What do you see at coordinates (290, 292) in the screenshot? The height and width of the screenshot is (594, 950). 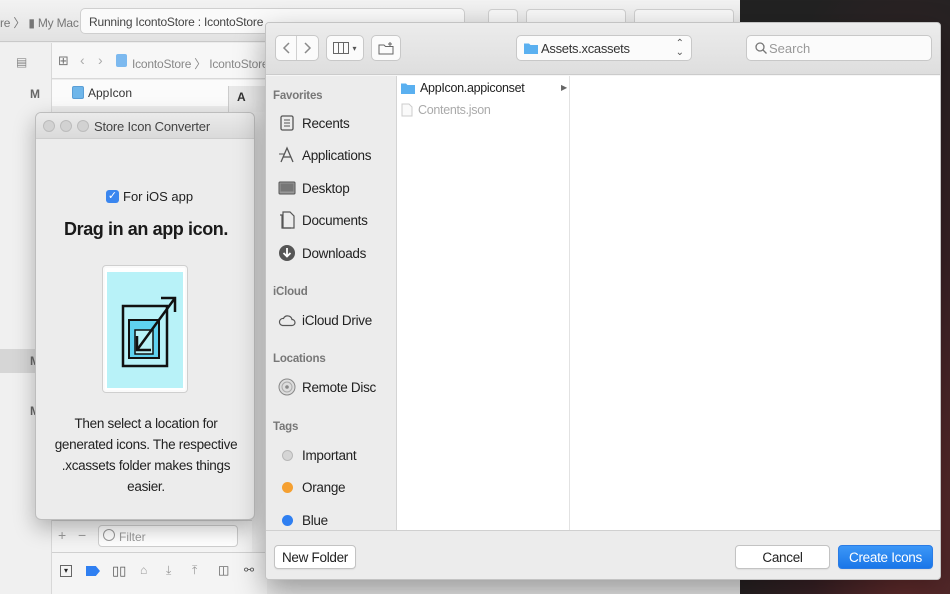 I see `icloud-header: iCloud` at bounding box center [290, 292].